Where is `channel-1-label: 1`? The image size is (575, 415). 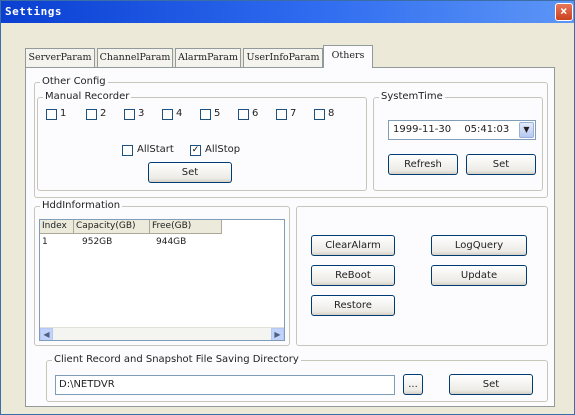 channel-1-label: 1 is located at coordinates (63, 113).